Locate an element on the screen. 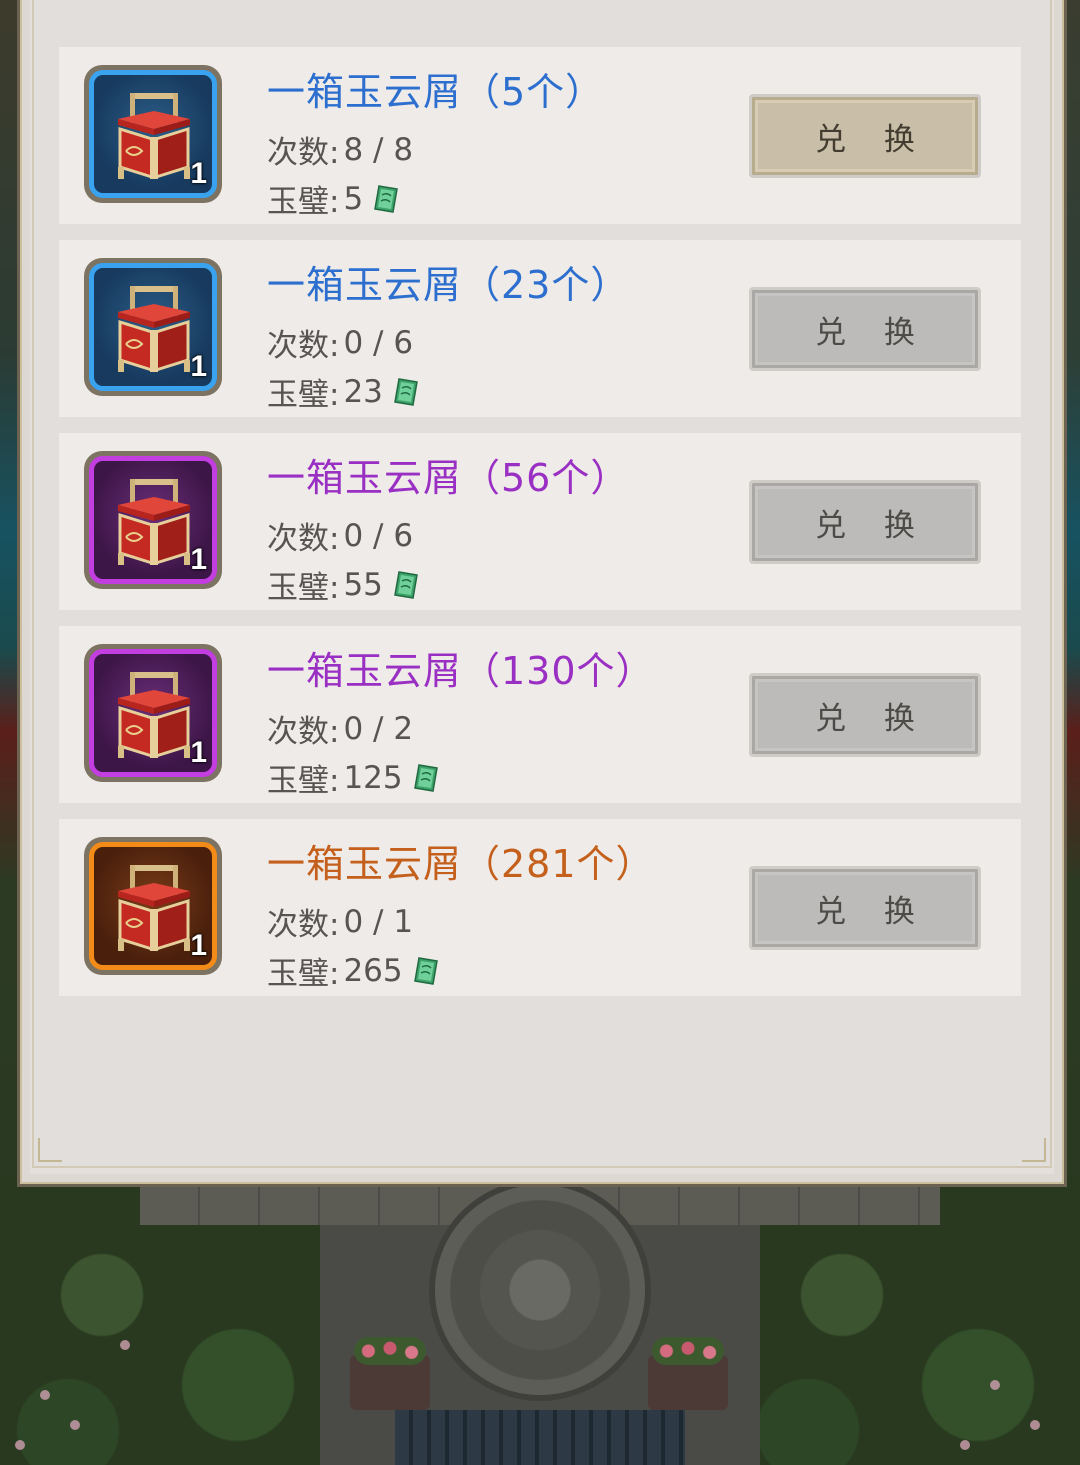  item-title: 一箱玉云屑（5个） is located at coordinates (436, 92).